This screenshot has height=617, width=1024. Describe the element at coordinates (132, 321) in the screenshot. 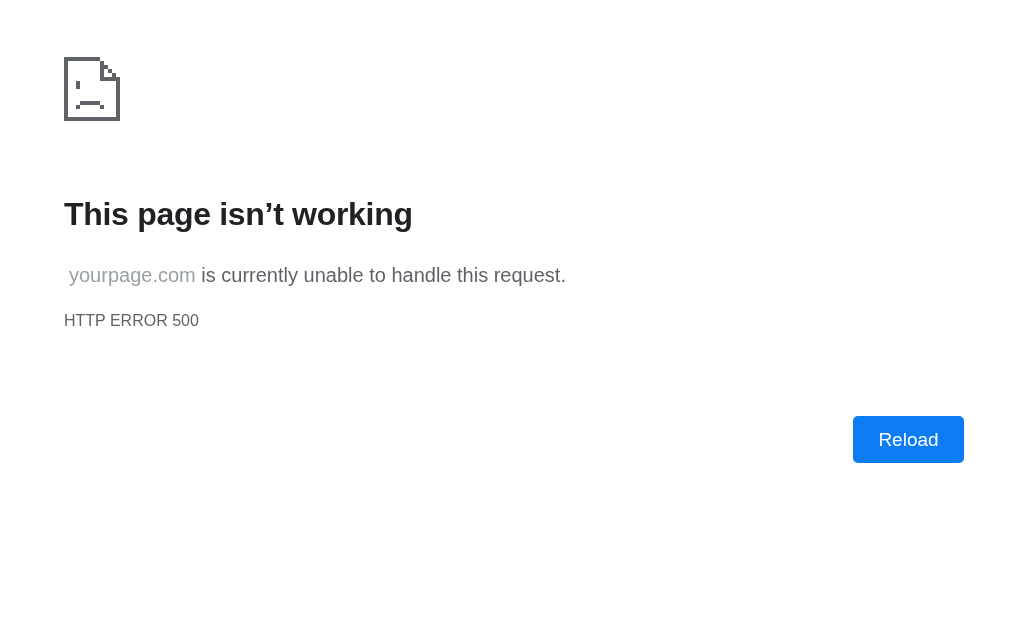

I see `error-code: HTTP ERROR 500` at that location.